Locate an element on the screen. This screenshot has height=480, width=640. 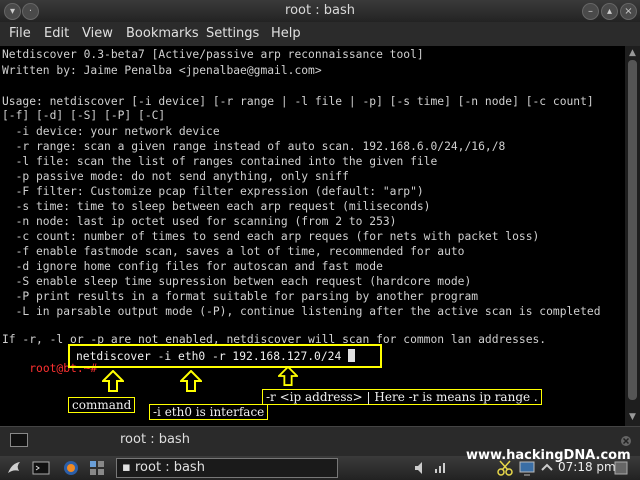
scrollbar: ▲ ▼ is located at coordinates (632, 236).